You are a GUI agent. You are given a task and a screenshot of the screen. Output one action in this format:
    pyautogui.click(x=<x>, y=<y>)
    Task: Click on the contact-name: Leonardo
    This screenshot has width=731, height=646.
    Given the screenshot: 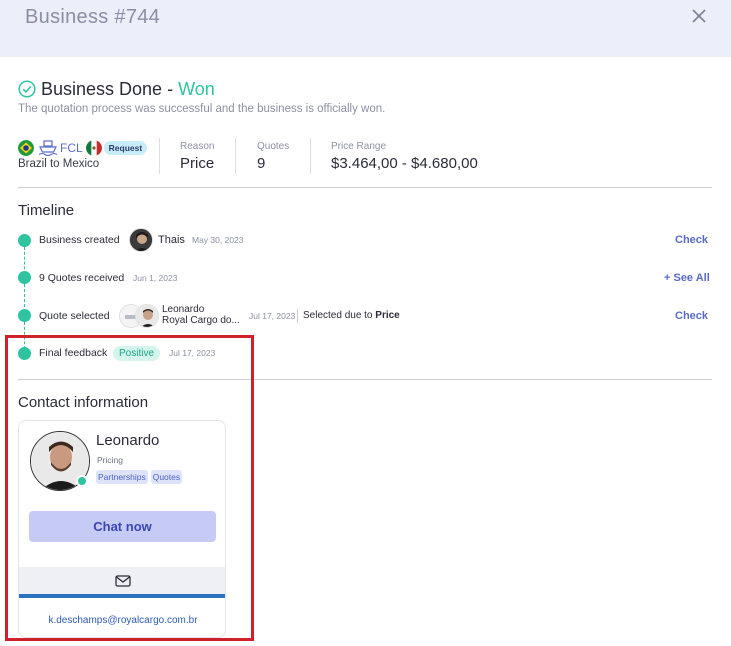 What is the action you would take?
    pyautogui.click(x=183, y=309)
    